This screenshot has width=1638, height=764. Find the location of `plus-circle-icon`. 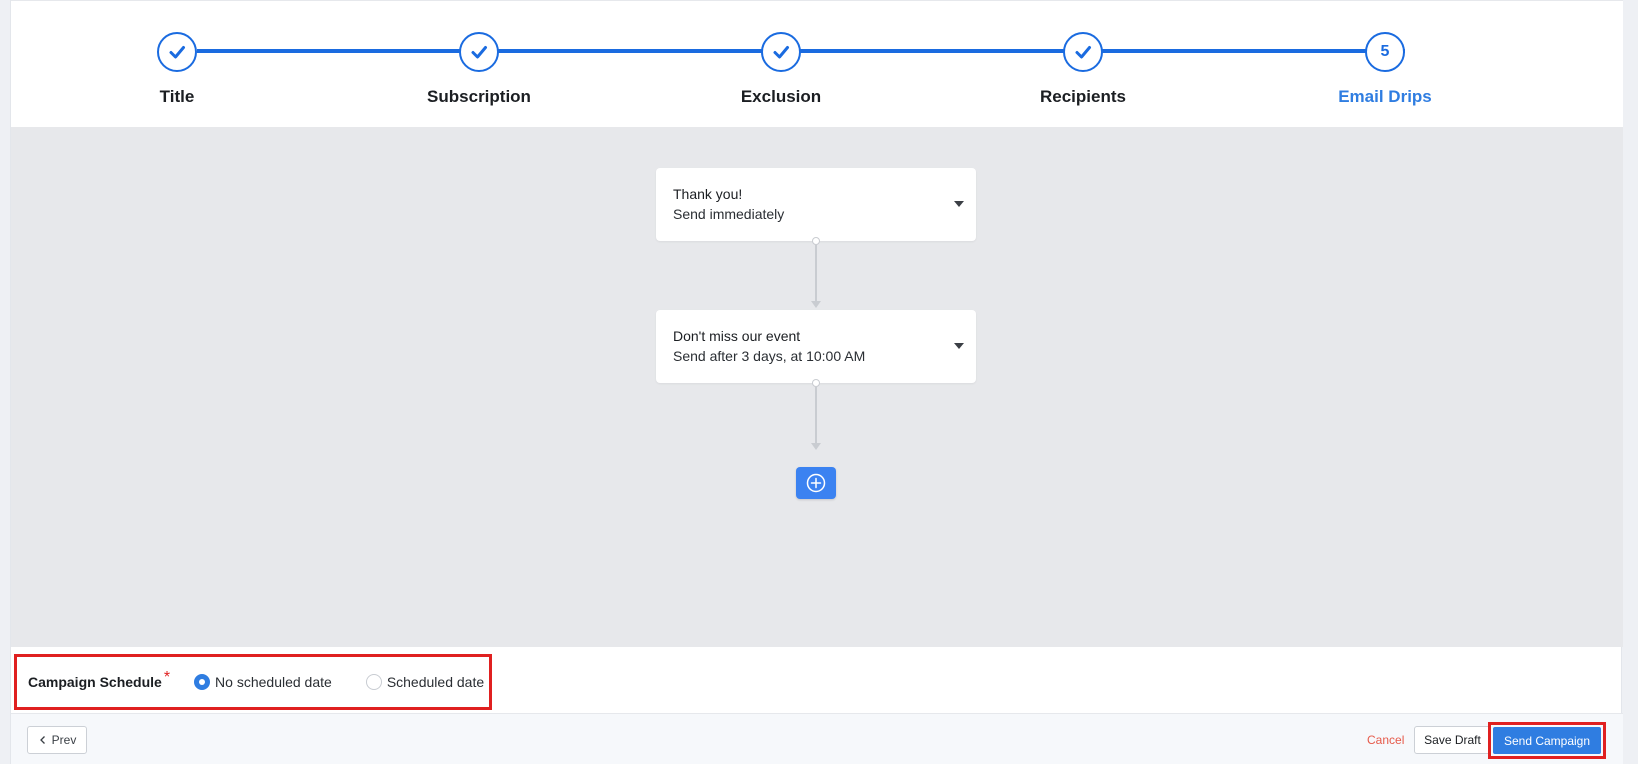

plus-circle-icon is located at coordinates (816, 483).